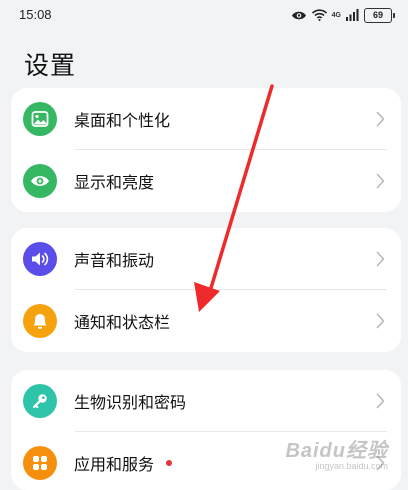 This screenshot has height=490, width=408. Describe the element at coordinates (169, 463) in the screenshot. I see `notification-dot` at that location.